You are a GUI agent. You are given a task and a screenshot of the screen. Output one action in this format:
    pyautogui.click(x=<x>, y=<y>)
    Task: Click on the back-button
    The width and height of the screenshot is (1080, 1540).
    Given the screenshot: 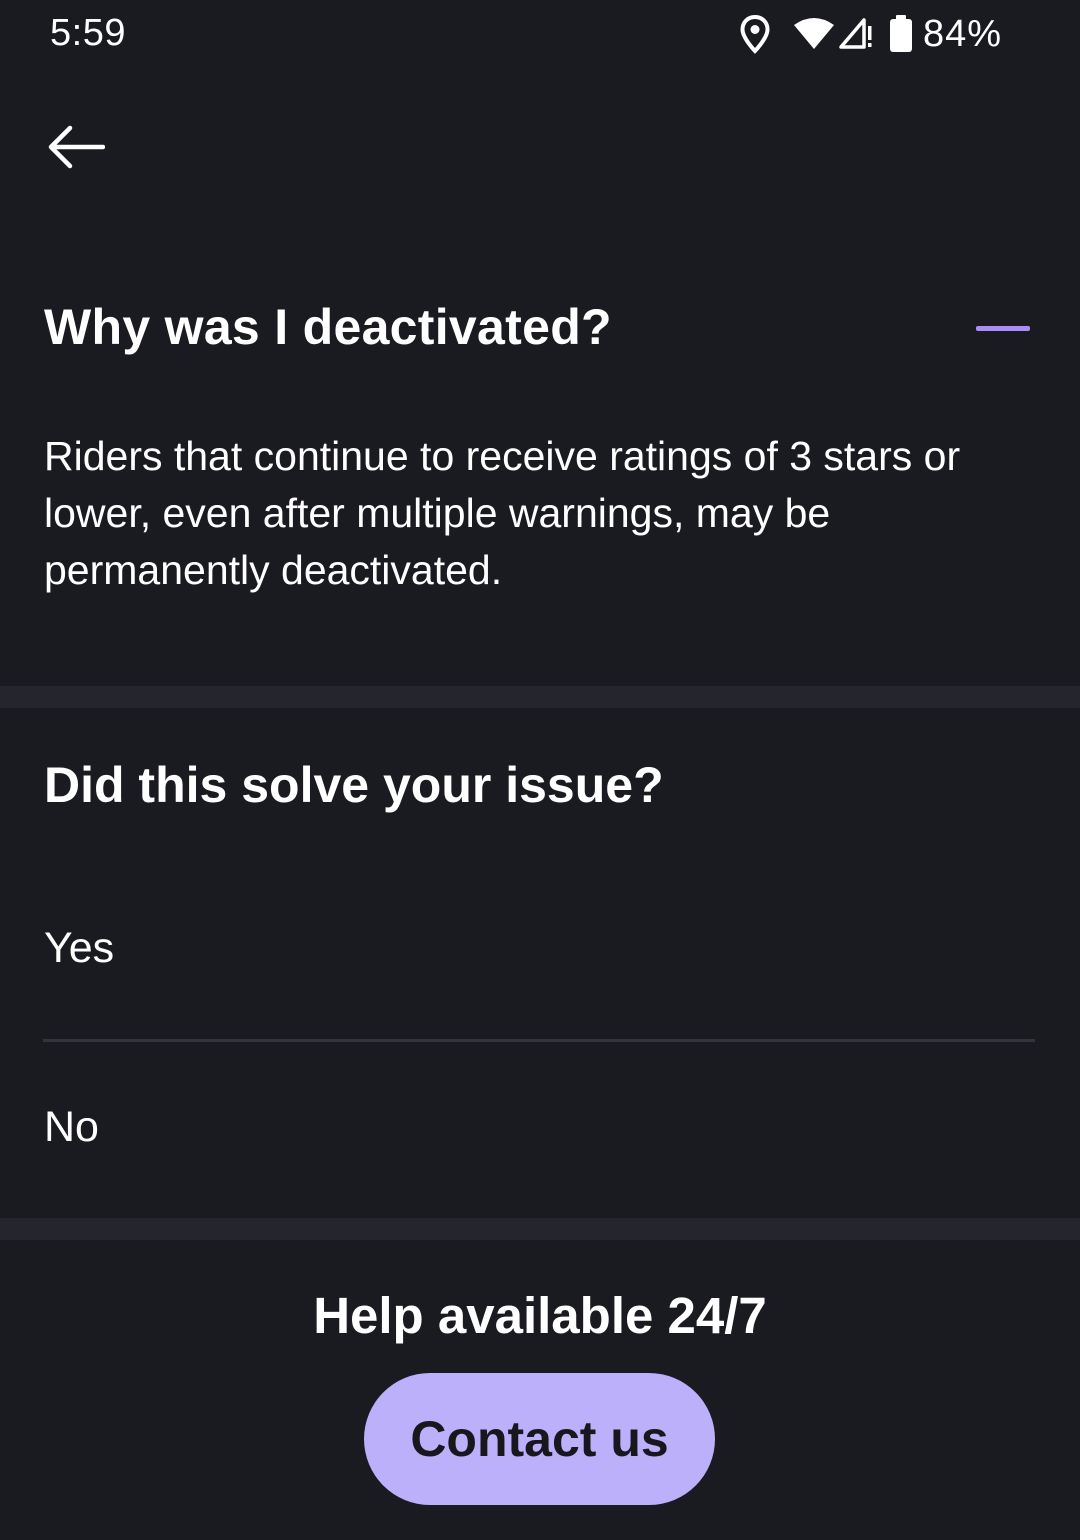 What is the action you would take?
    pyautogui.click(x=76, y=149)
    